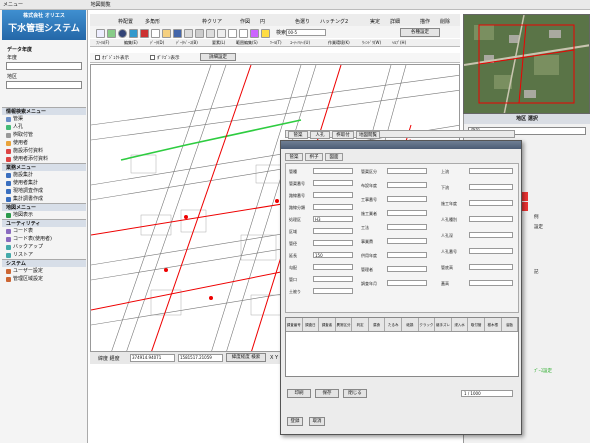 The height and width of the screenshot is (443, 590). I want to click on sidebar-item-backup: バックアップ, so click(44, 247).